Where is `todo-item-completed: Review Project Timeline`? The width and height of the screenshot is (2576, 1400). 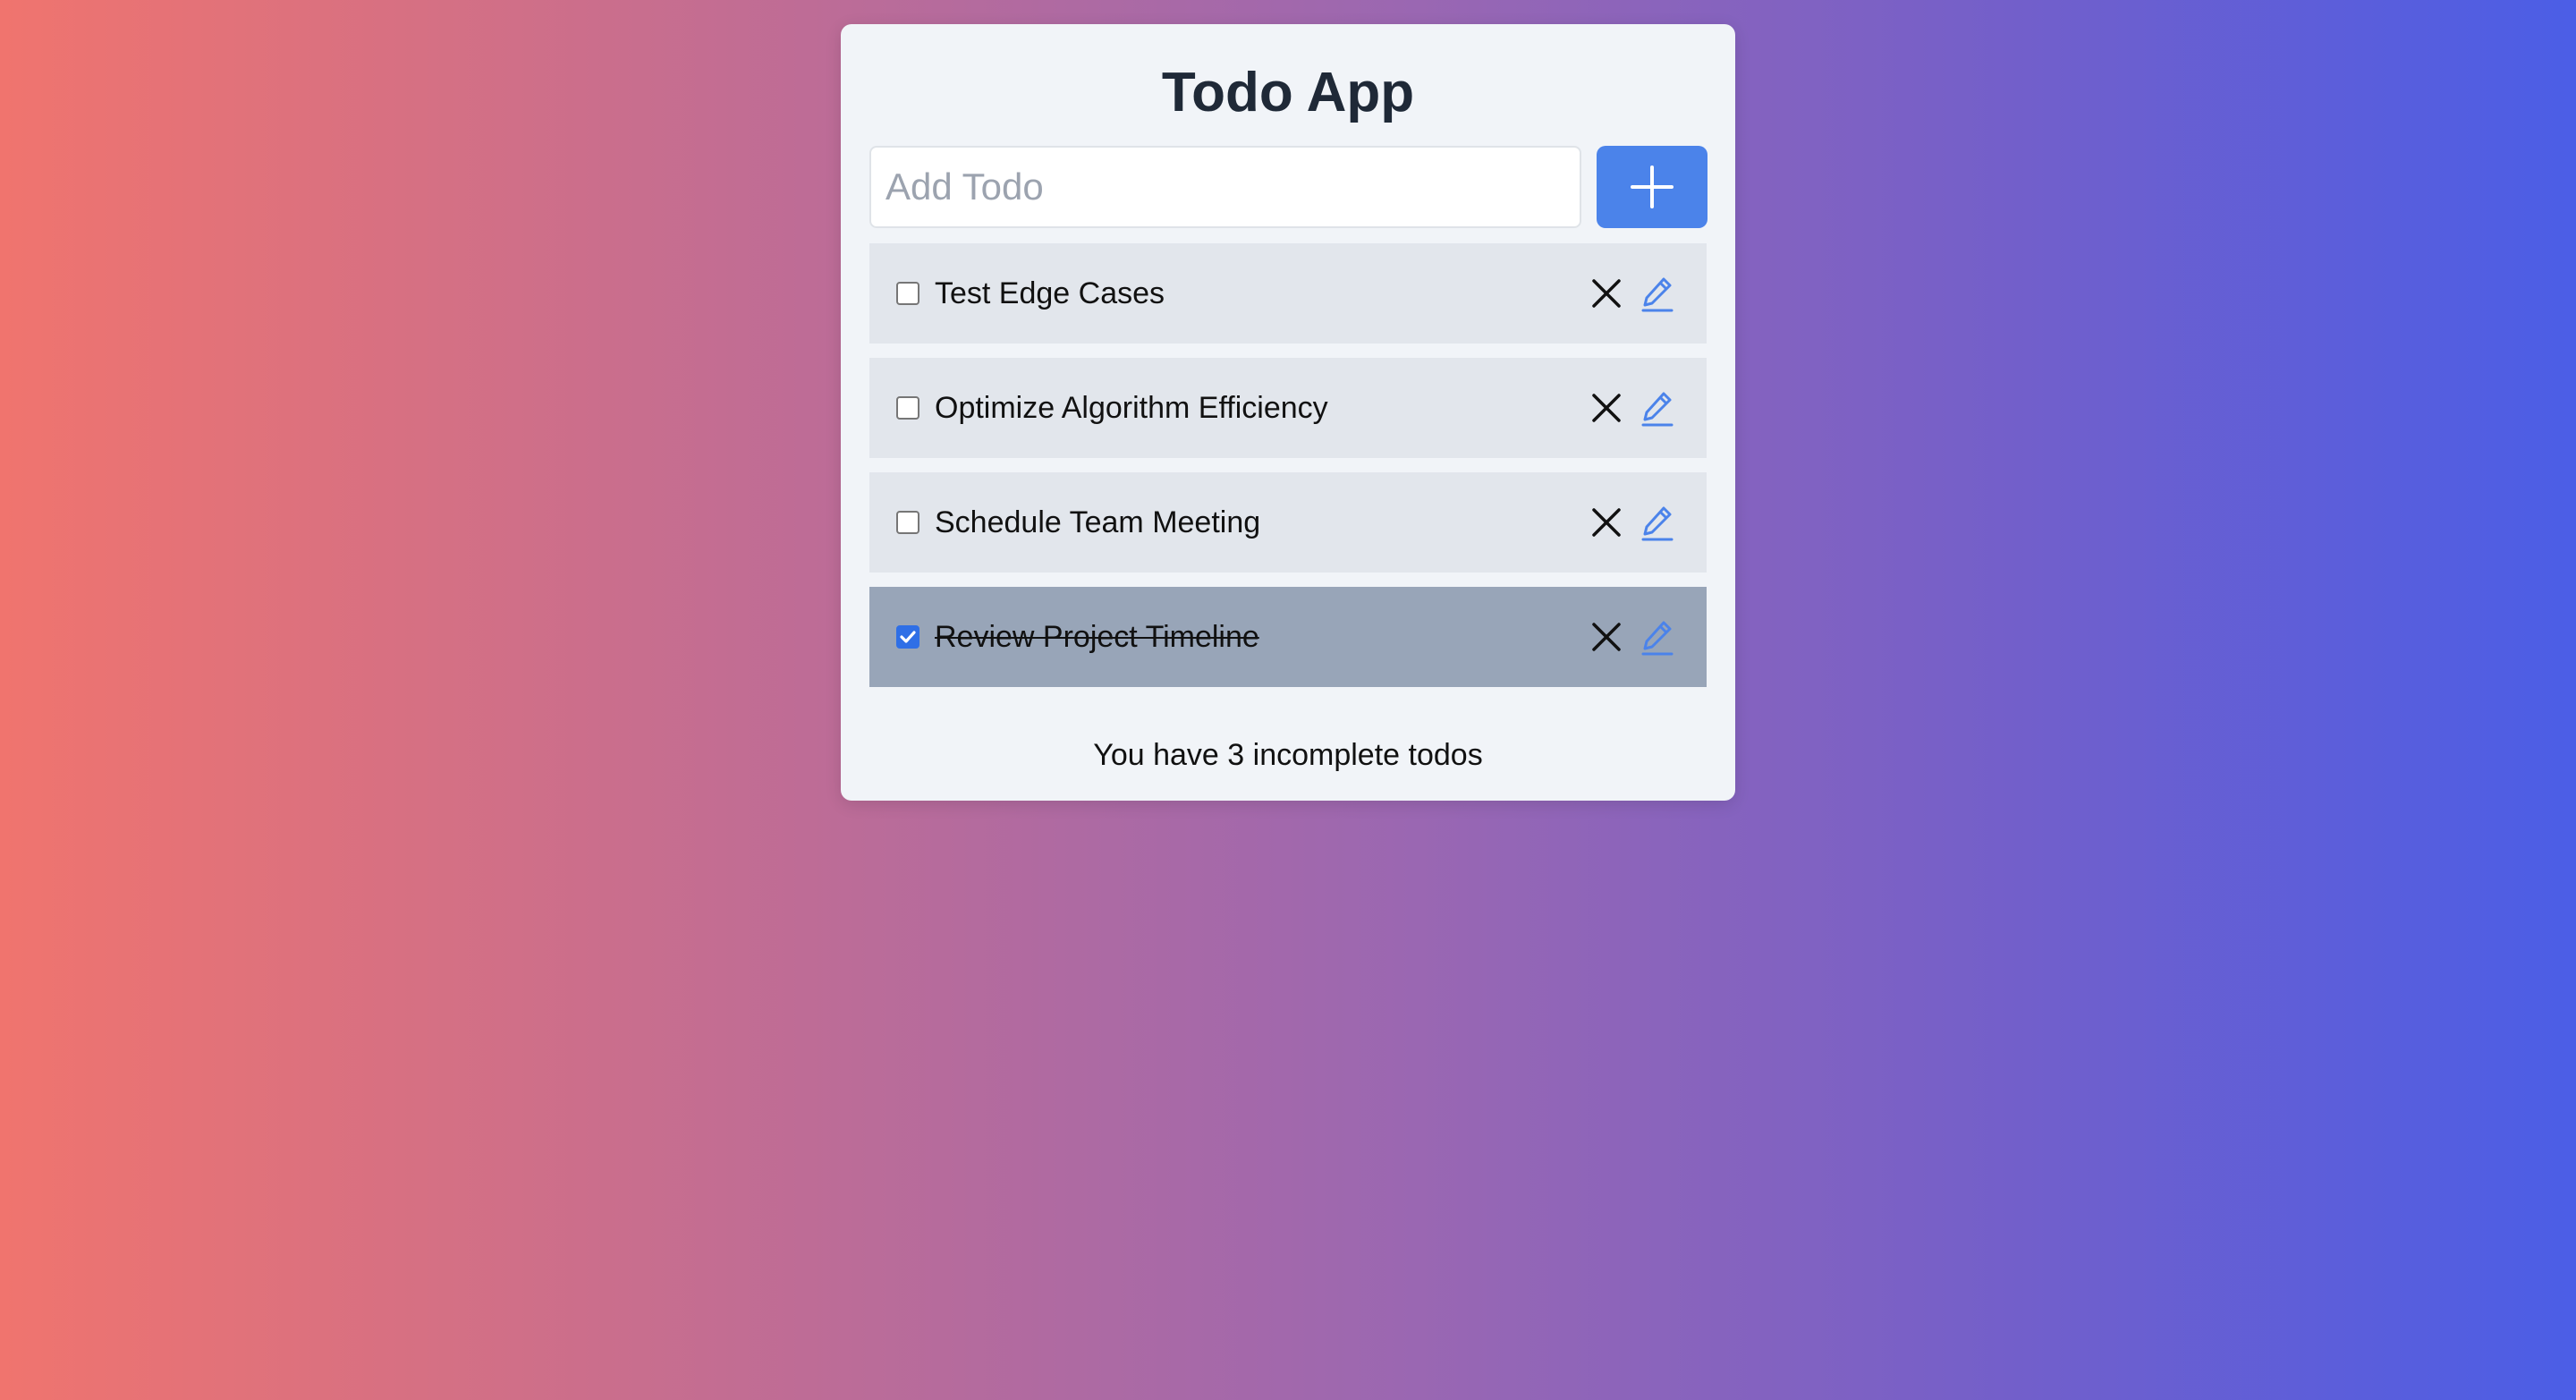 todo-item-completed: Review Project Timeline is located at coordinates (1288, 637).